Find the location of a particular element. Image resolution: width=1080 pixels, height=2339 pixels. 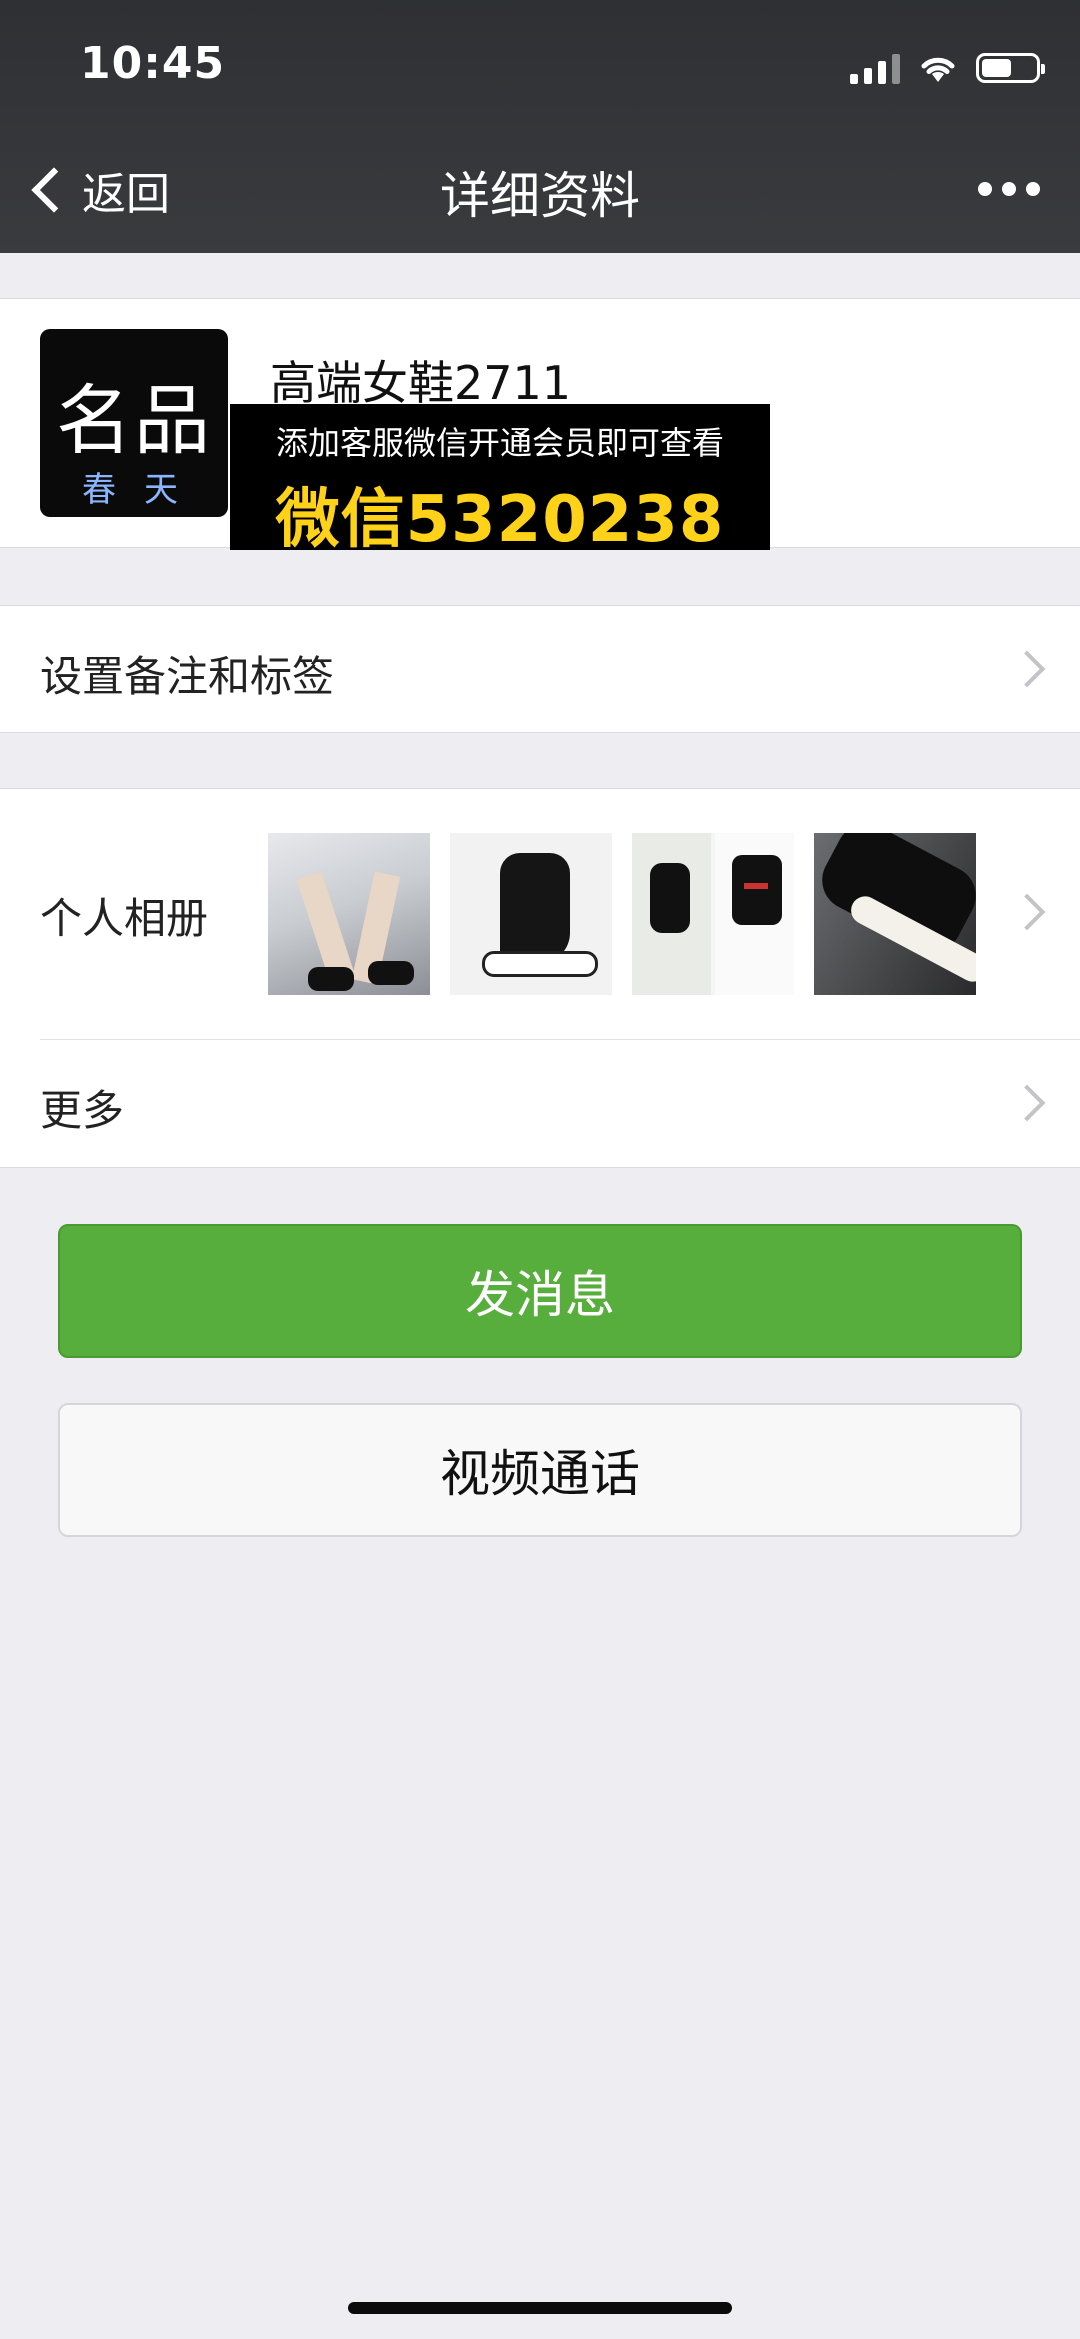

promo-banner: 添加客服微信开通会员即可查看 微信5320238 is located at coordinates (500, 480).